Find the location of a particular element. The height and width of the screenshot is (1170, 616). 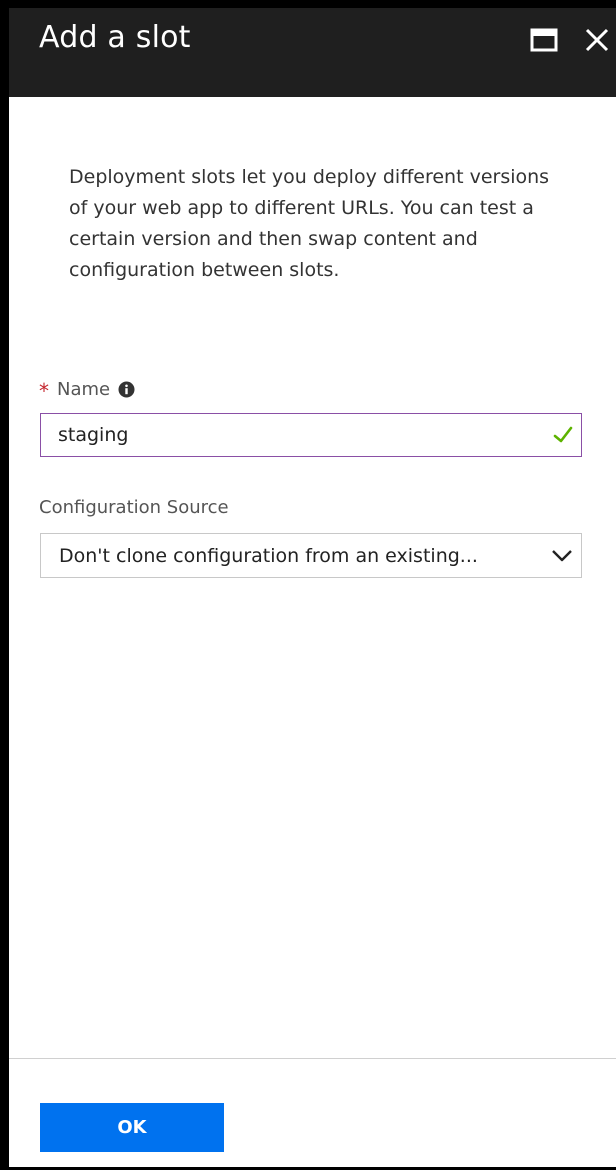

close-icon is located at coordinates (597, 40).